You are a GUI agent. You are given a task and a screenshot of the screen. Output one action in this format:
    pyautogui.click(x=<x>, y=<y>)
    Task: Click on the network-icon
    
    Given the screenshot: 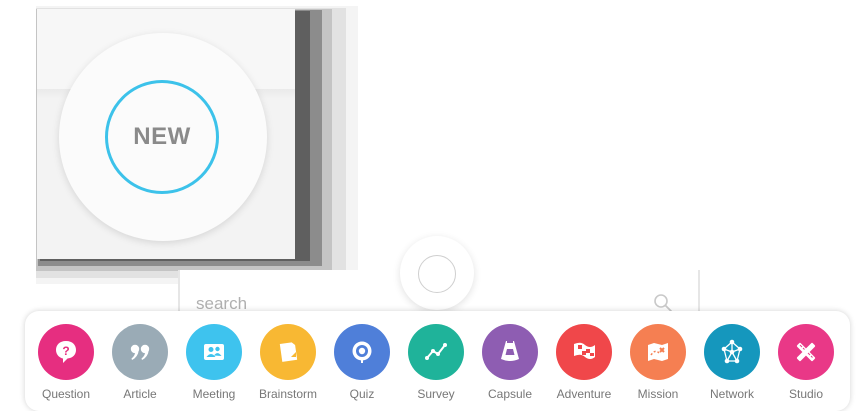 What is the action you would take?
    pyautogui.click(x=732, y=351)
    